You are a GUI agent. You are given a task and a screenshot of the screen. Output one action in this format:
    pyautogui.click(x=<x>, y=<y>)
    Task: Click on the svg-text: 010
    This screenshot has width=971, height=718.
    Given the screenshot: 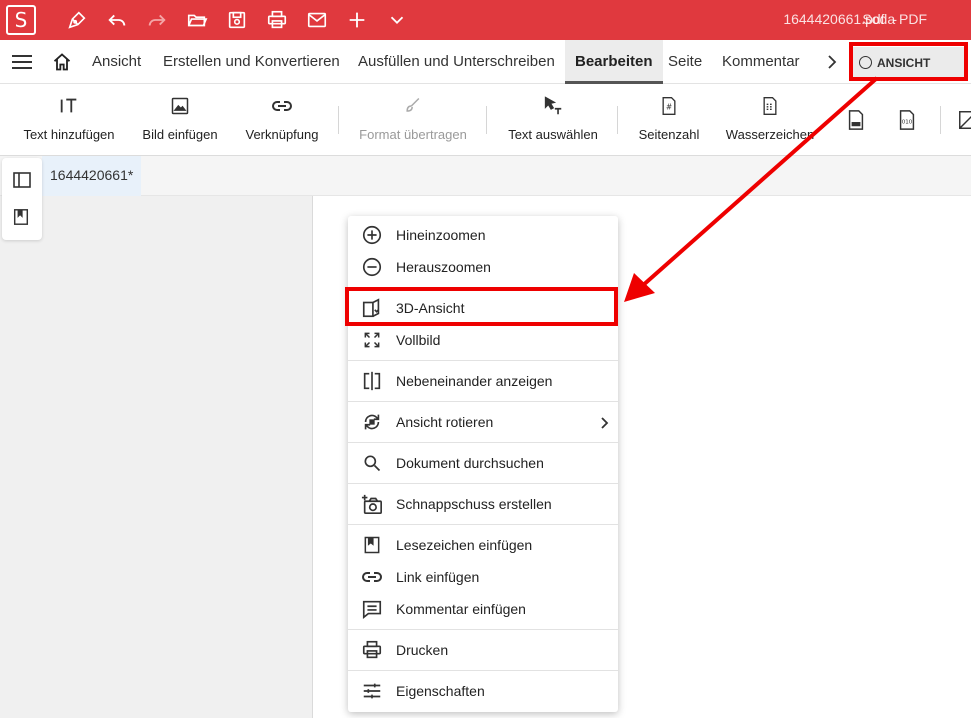 What is the action you would take?
    pyautogui.click(x=907, y=123)
    